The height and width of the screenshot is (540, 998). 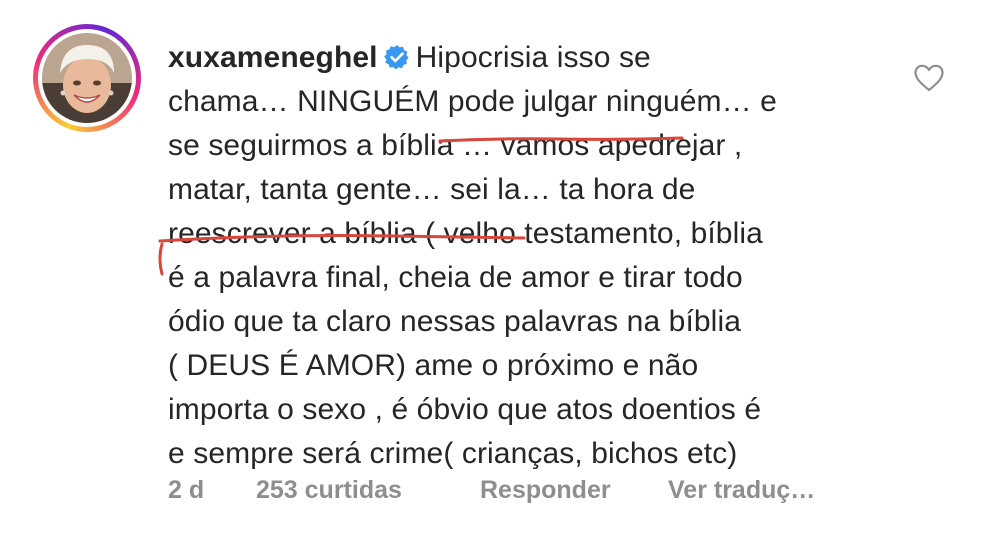 I want to click on avatar-photo, so click(x=87, y=78).